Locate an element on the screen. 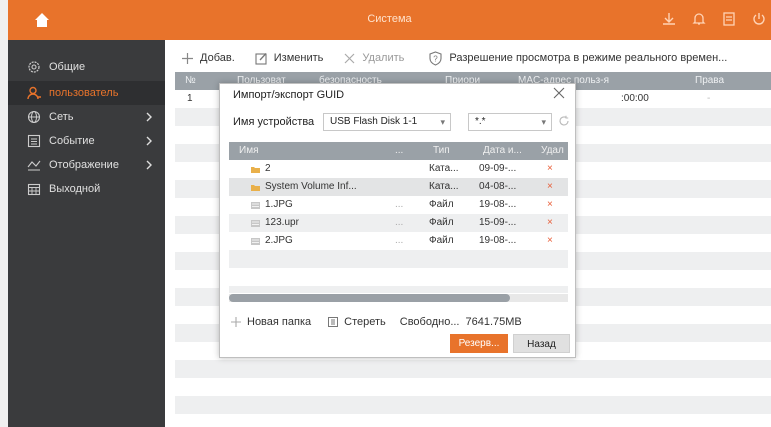 The height and width of the screenshot is (427, 771). edit-label: Изменить is located at coordinates (298, 58).